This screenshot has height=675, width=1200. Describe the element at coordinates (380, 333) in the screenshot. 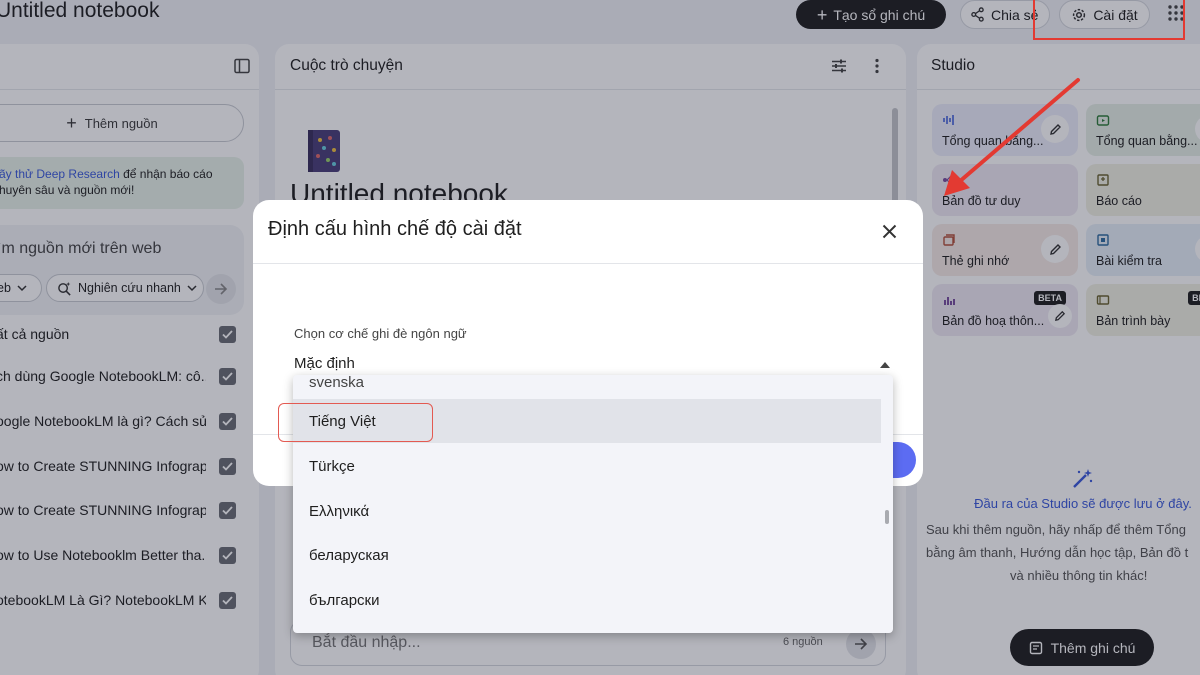

I see `language-field-label: Chọn cơ chế ghi đè ngôn ngữ` at that location.